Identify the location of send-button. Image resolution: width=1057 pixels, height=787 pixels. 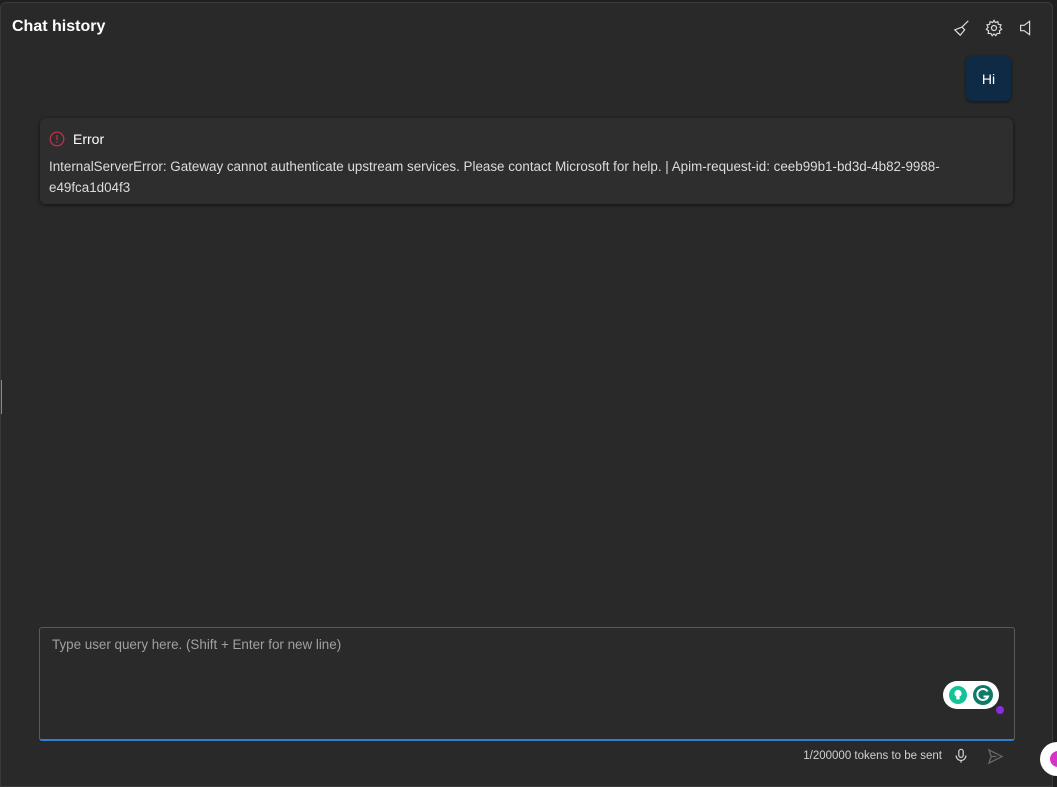
(995, 756).